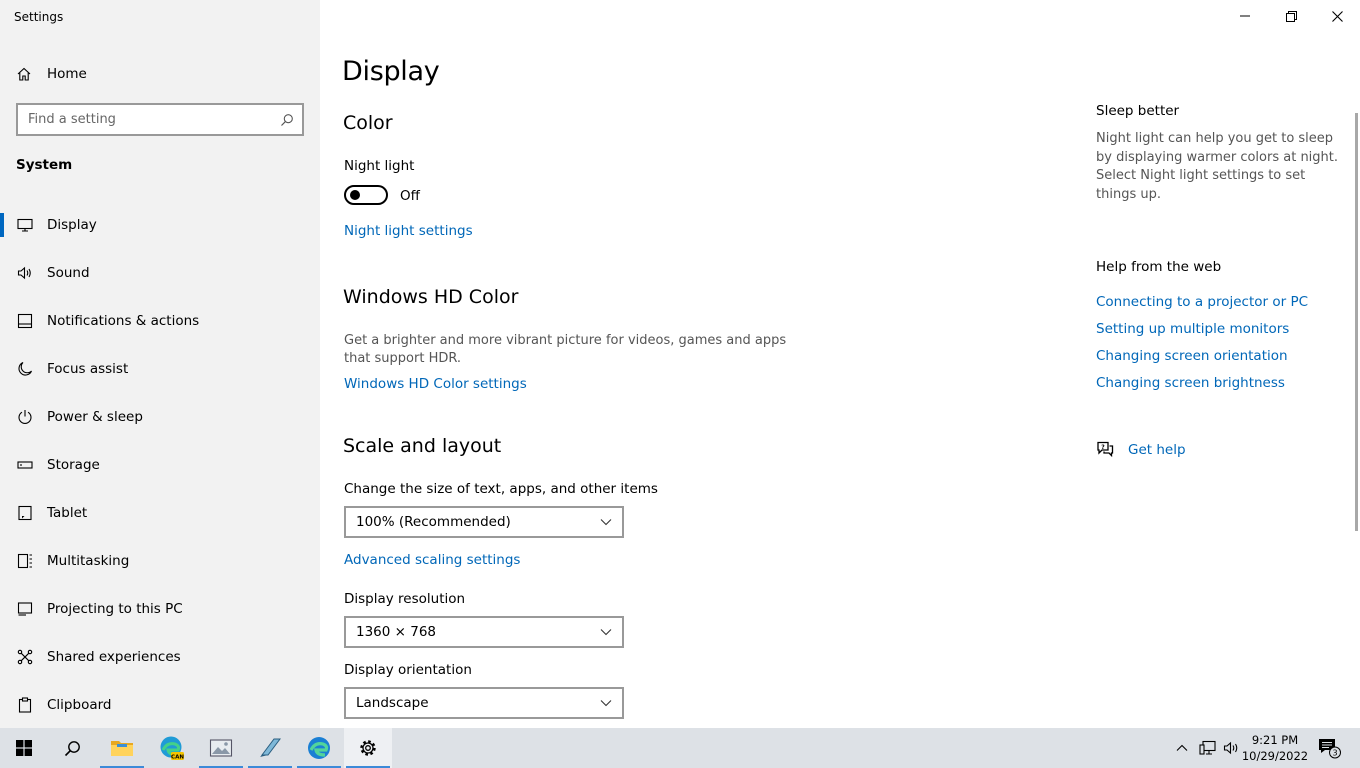 This screenshot has height=768, width=1360. I want to click on hd-color-section-title: Windows HD Color, so click(431, 297).